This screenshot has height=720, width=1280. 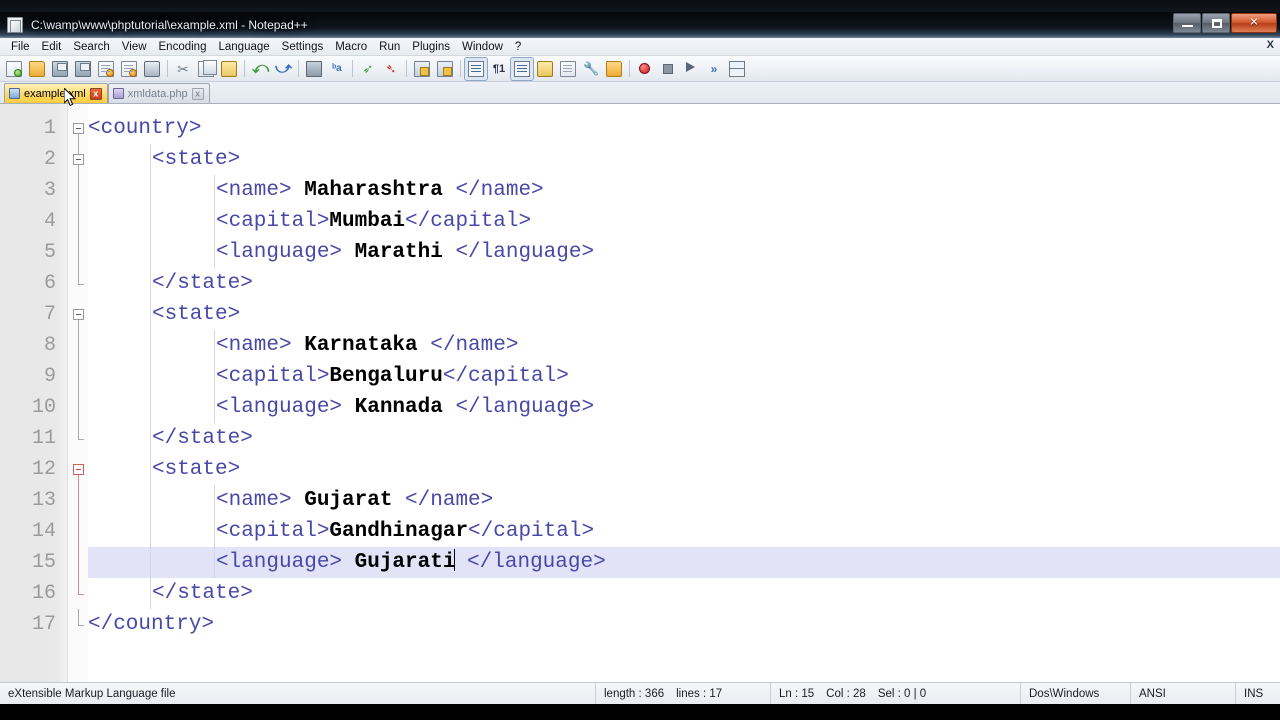 I want to click on minimize-button, so click(x=1187, y=23).